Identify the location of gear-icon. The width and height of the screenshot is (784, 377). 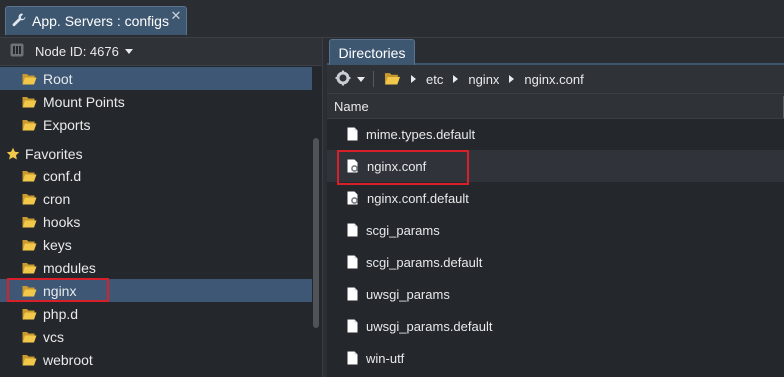
(343, 79).